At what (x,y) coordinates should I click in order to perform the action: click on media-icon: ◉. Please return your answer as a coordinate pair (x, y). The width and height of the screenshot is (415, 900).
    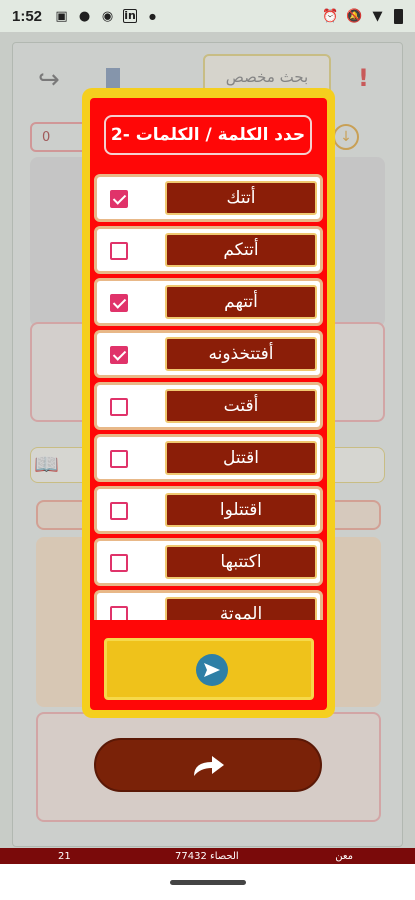
    Looking at the image, I should click on (107, 16).